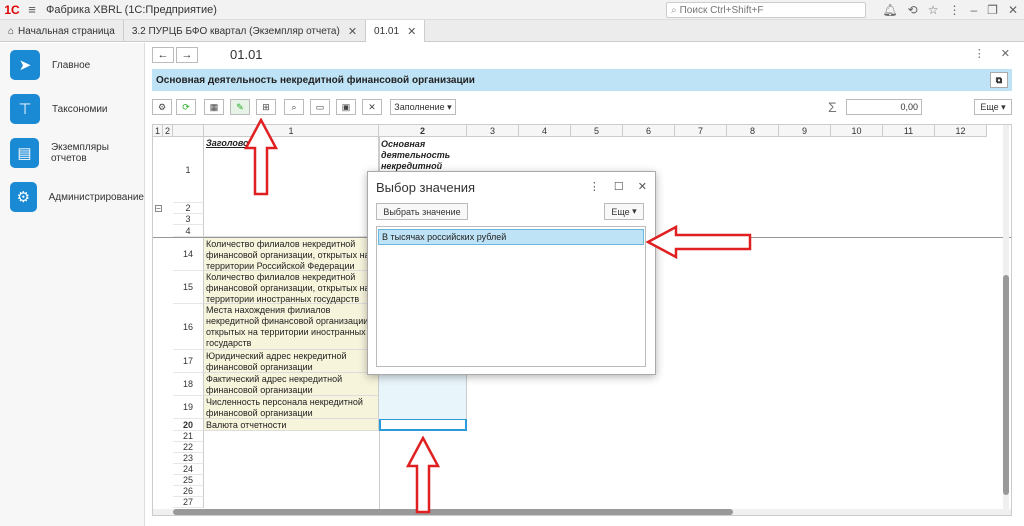 The height and width of the screenshot is (526, 1024). I want to click on more-button-label: Еще, so click(989, 107).